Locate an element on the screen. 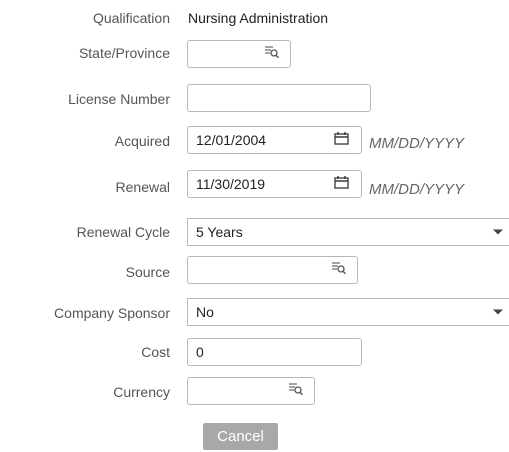 Image resolution: width=509 pixels, height=452 pixels. renewal-date-value: 11/30/2019 is located at coordinates (231, 184).